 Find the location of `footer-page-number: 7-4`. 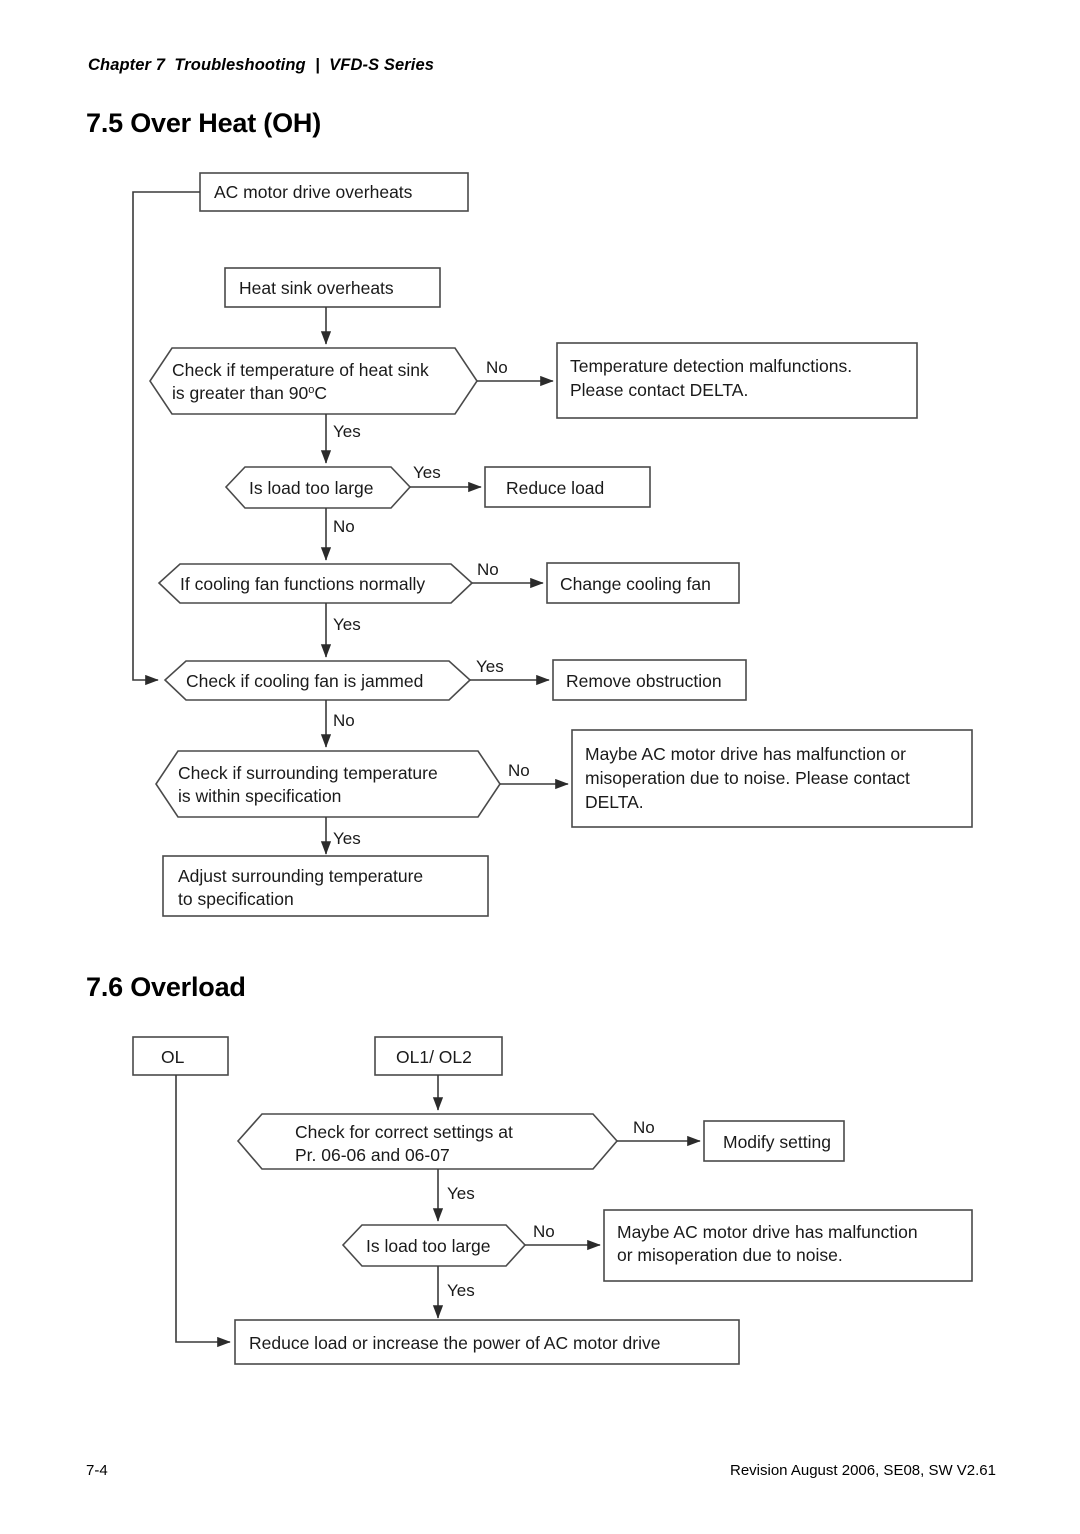

footer-page-number: 7-4 is located at coordinates (97, 1470).